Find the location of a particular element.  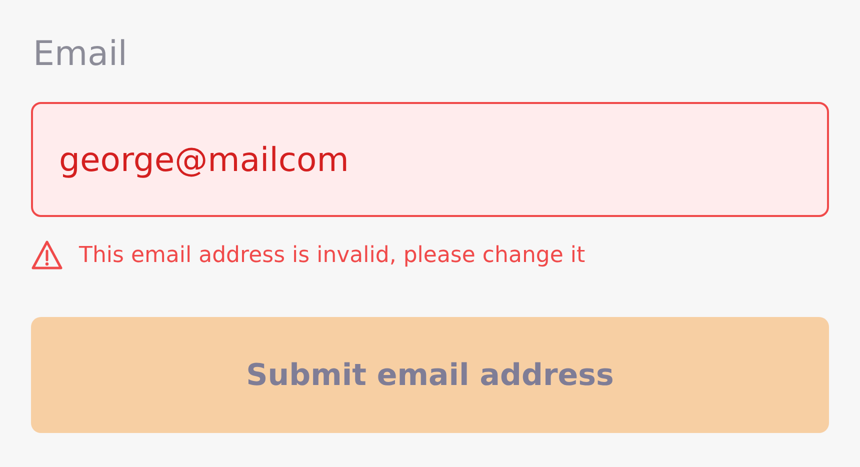

field-label: Email is located at coordinates (80, 54).